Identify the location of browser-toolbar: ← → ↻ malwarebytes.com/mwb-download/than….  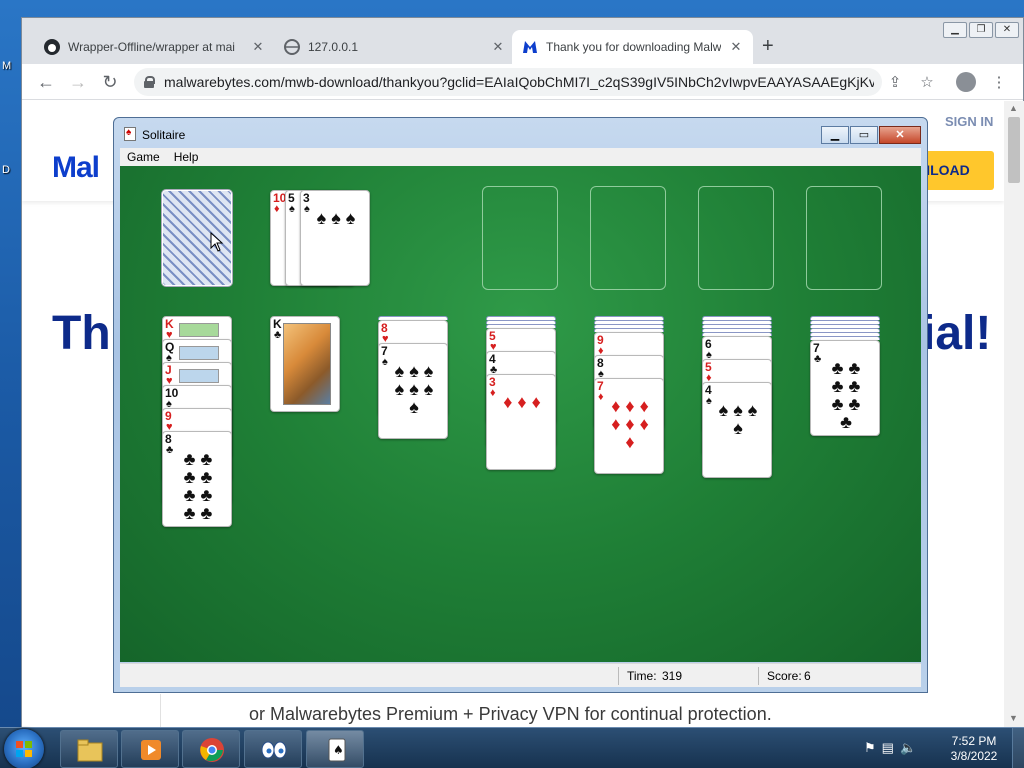
(522, 82).